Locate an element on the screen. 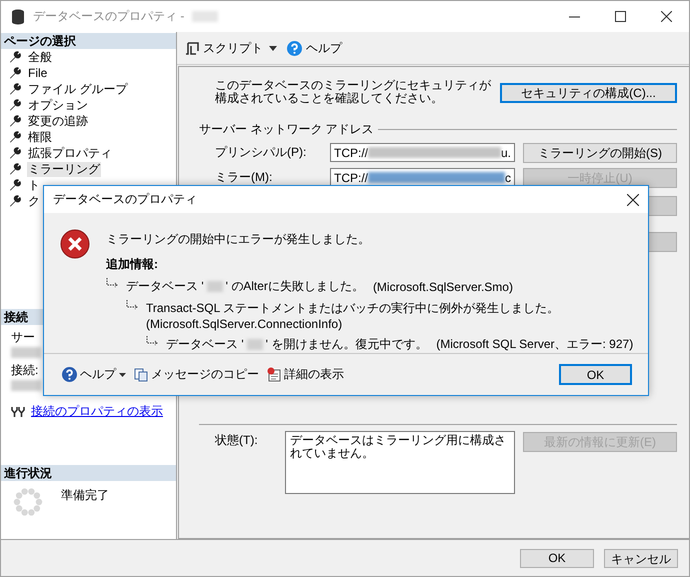 The width and height of the screenshot is (690, 577). page-item: 変更の追跡 is located at coordinates (58, 121).